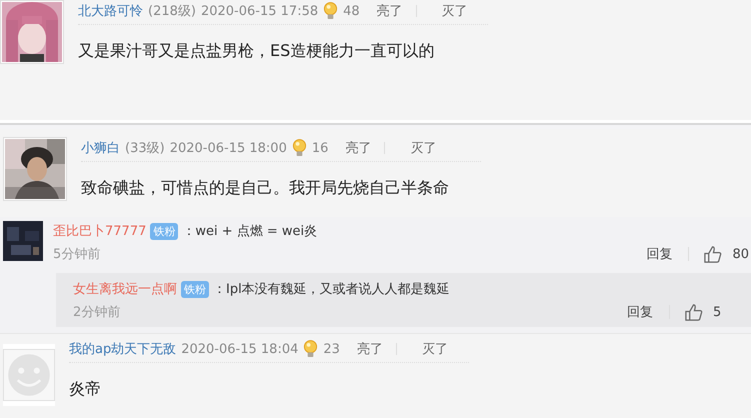  What do you see at coordinates (257, 51) in the screenshot?
I see `comment-text: 又是果汁哥又是点盐男枪，ES造梗能力一直可以的` at bounding box center [257, 51].